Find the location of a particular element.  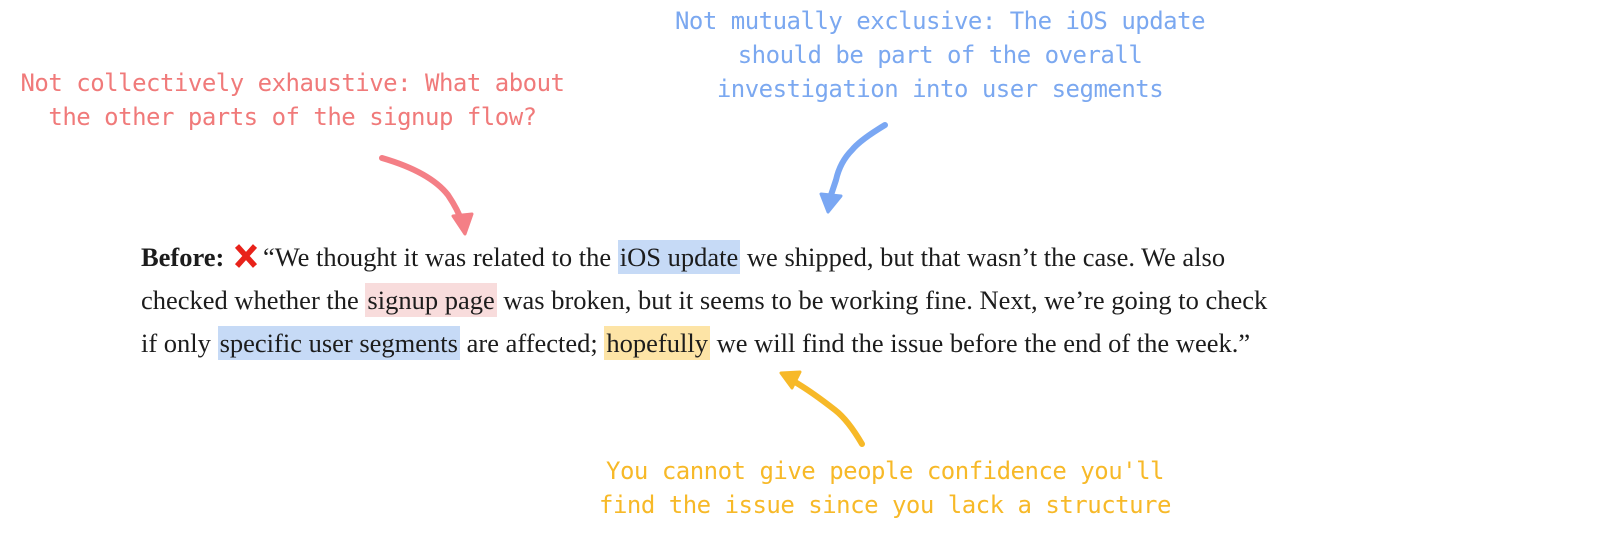

quote-text: checked whether the is located at coordinates (253, 300).